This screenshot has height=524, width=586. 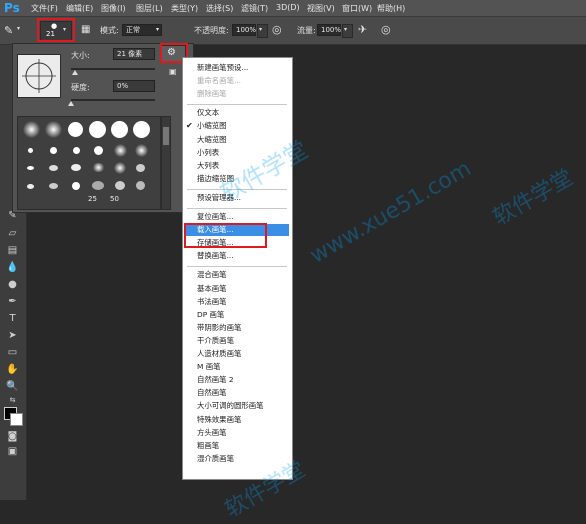 What do you see at coordinates (142, 30) in the screenshot?
I see `mode-select: 正常 ▾` at bounding box center [142, 30].